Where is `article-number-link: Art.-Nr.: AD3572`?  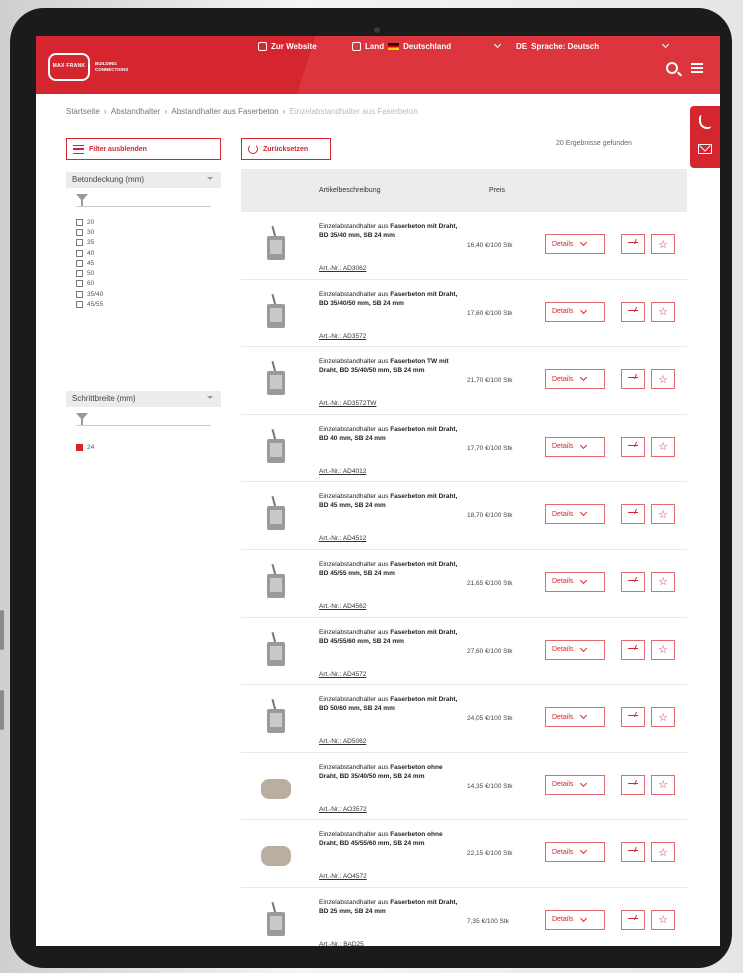
article-number-link: Art.-Nr.: AD3572 is located at coordinates (342, 336).